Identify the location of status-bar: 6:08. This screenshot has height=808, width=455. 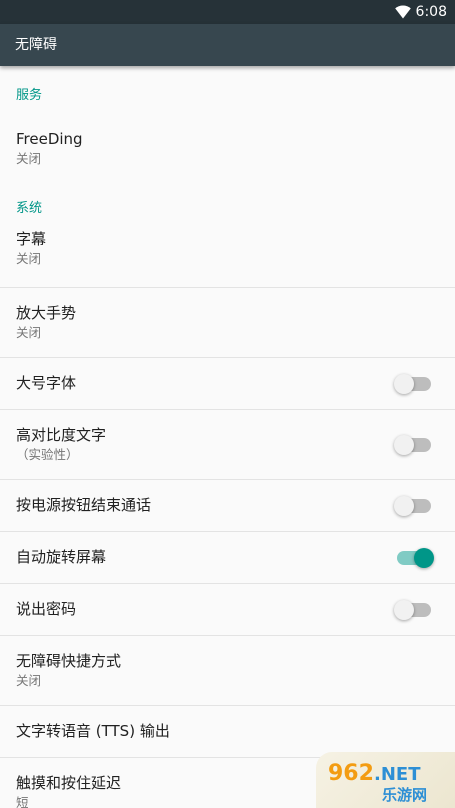
(227, 12).